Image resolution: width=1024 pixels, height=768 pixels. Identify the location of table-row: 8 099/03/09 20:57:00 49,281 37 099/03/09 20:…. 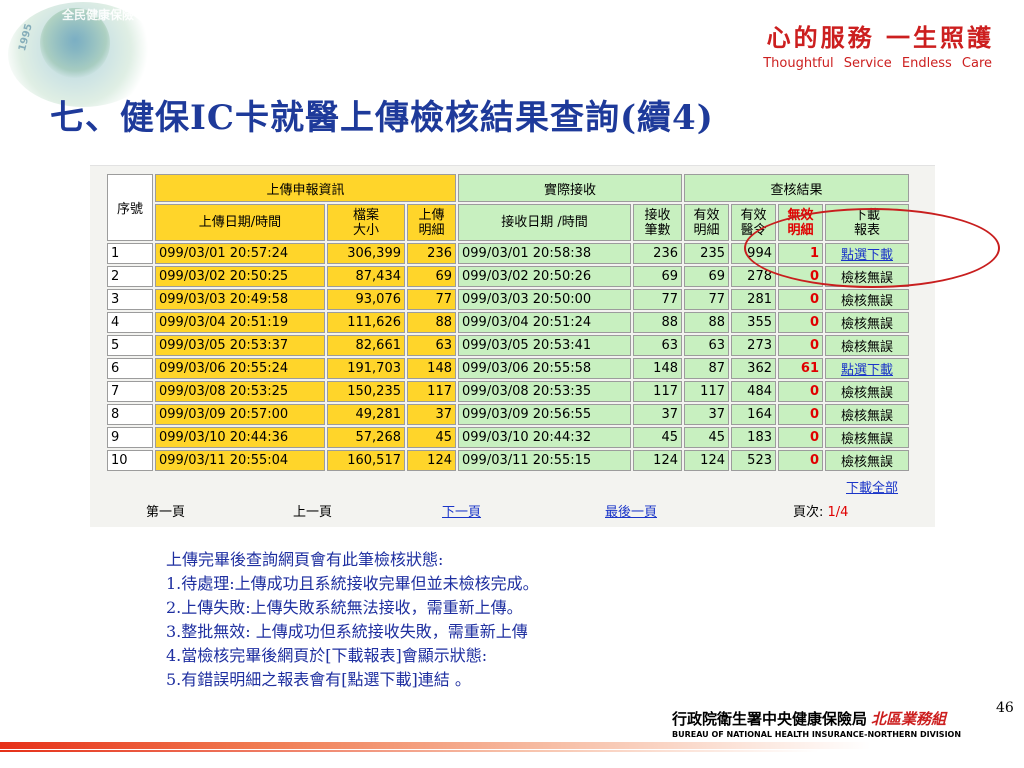
(508, 414).